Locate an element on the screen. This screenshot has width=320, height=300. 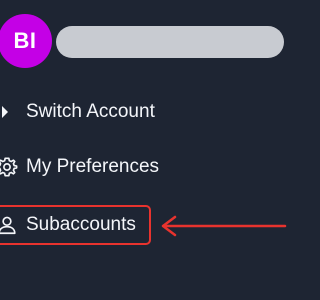
menu-item-switch-account: Switch Account is located at coordinates (95, 112).